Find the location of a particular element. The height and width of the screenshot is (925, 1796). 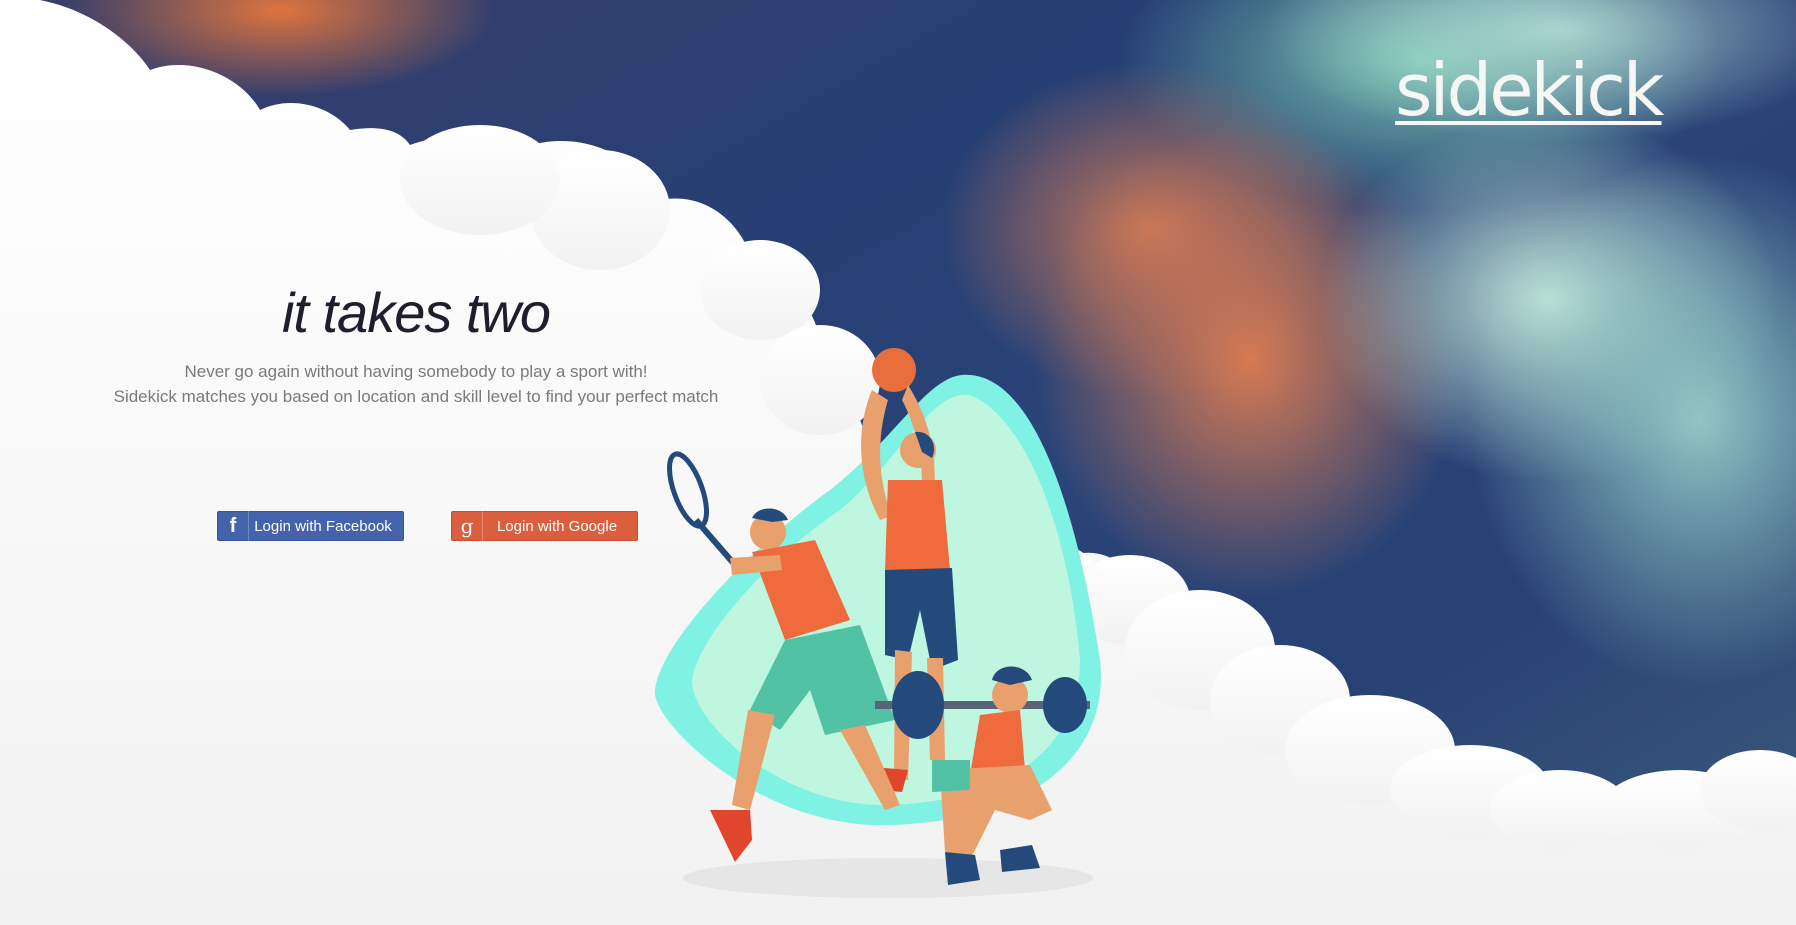

login-facebook-button: f Login with Facebook is located at coordinates (310, 526).